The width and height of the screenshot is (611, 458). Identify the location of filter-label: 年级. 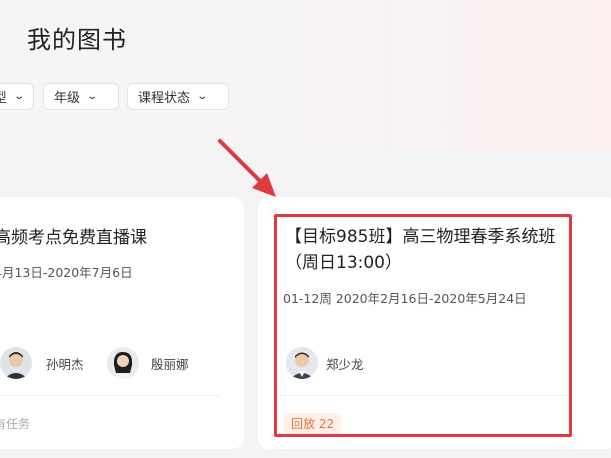
(67, 98).